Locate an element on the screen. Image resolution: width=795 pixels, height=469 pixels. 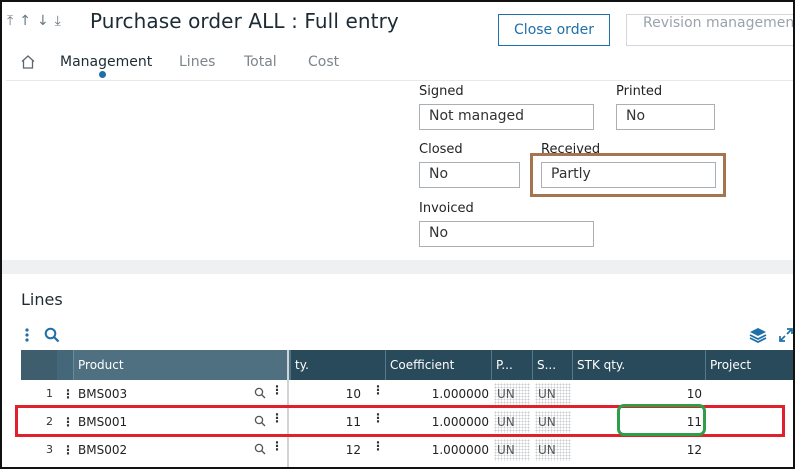
close-order-button: Close order is located at coordinates (554, 30).